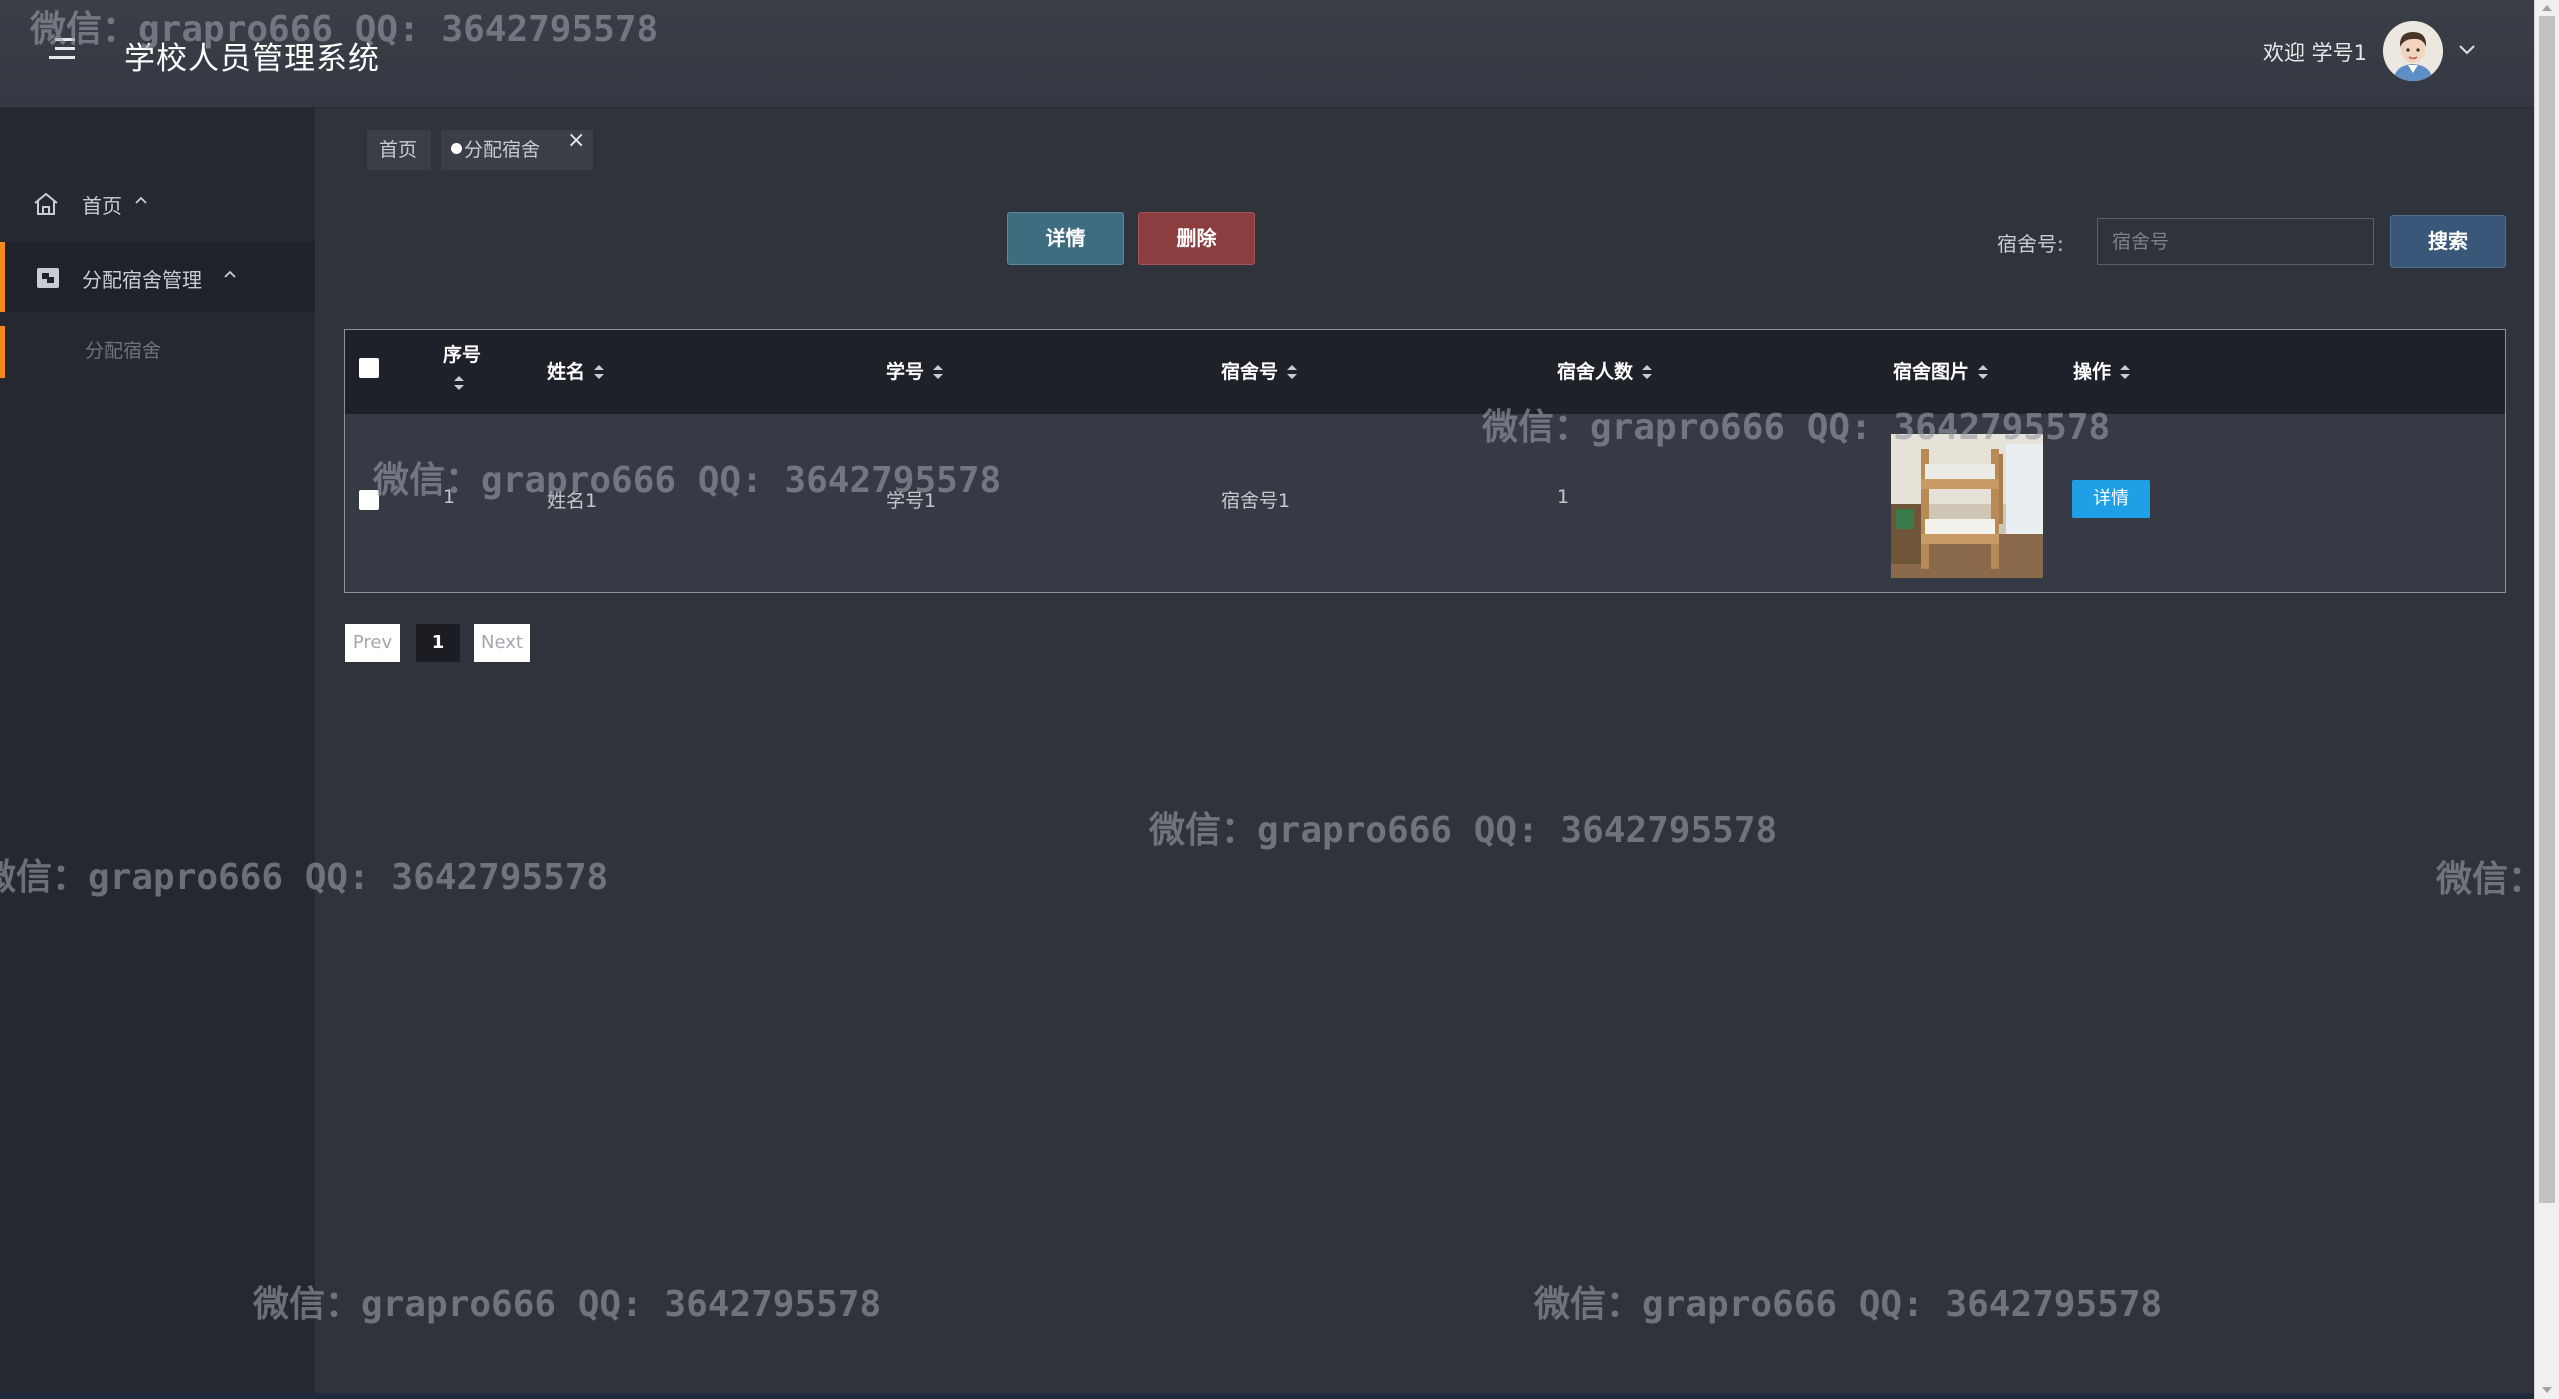 The image size is (2559, 1399). Describe the element at coordinates (2448, 241) in the screenshot. I see `search-button: 搜索` at that location.